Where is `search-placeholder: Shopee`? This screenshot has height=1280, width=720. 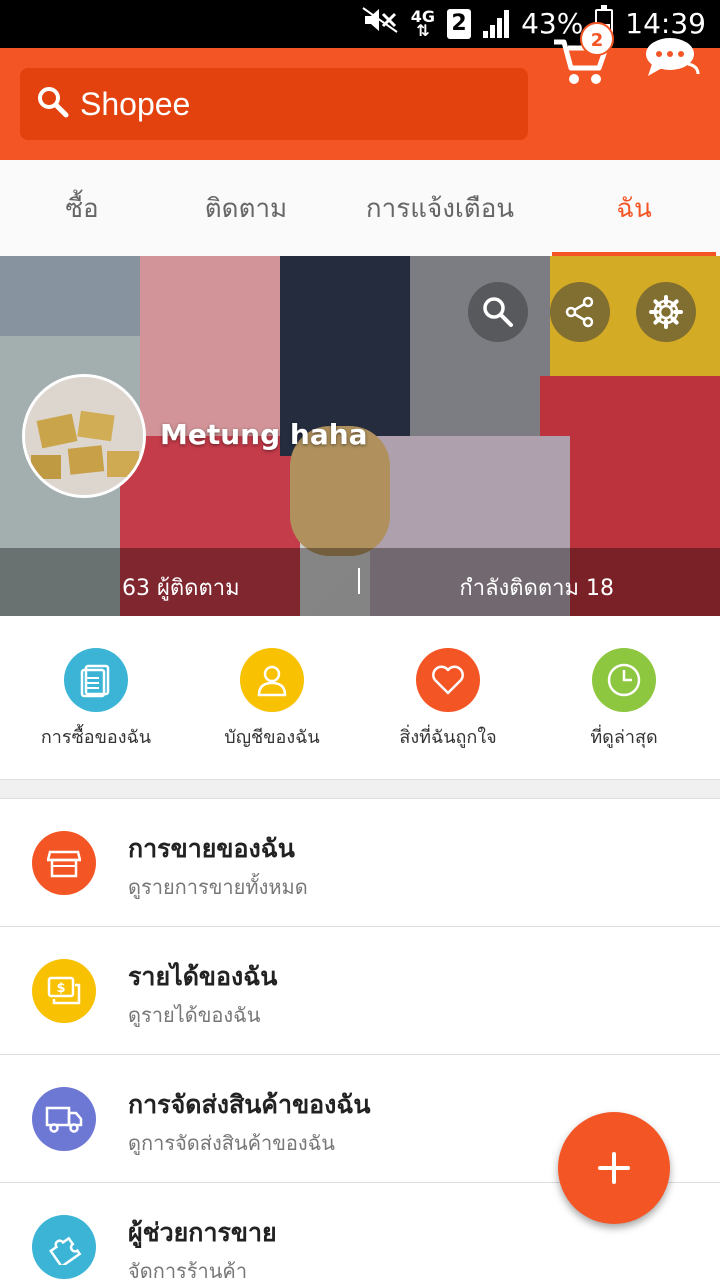
search-placeholder: Shopee is located at coordinates (135, 103).